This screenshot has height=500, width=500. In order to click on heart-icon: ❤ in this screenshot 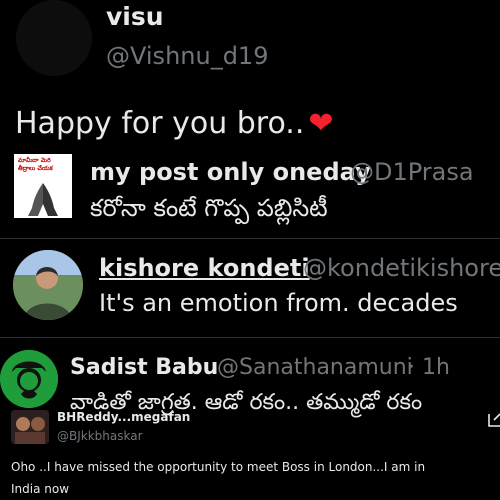, I will do `click(321, 123)`.